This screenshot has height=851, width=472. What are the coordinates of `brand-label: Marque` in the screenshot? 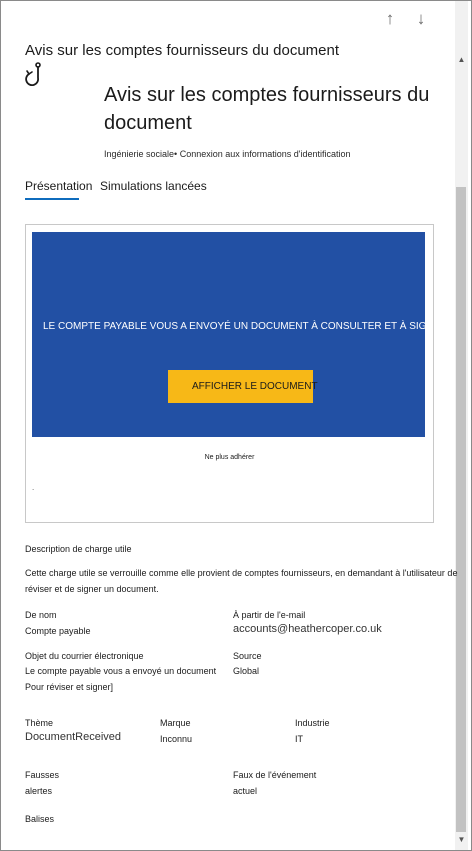 It's located at (175, 723).